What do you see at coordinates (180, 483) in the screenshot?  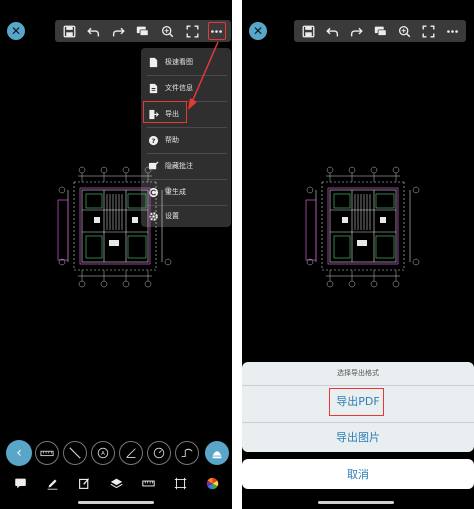 I see `frame-icon` at bounding box center [180, 483].